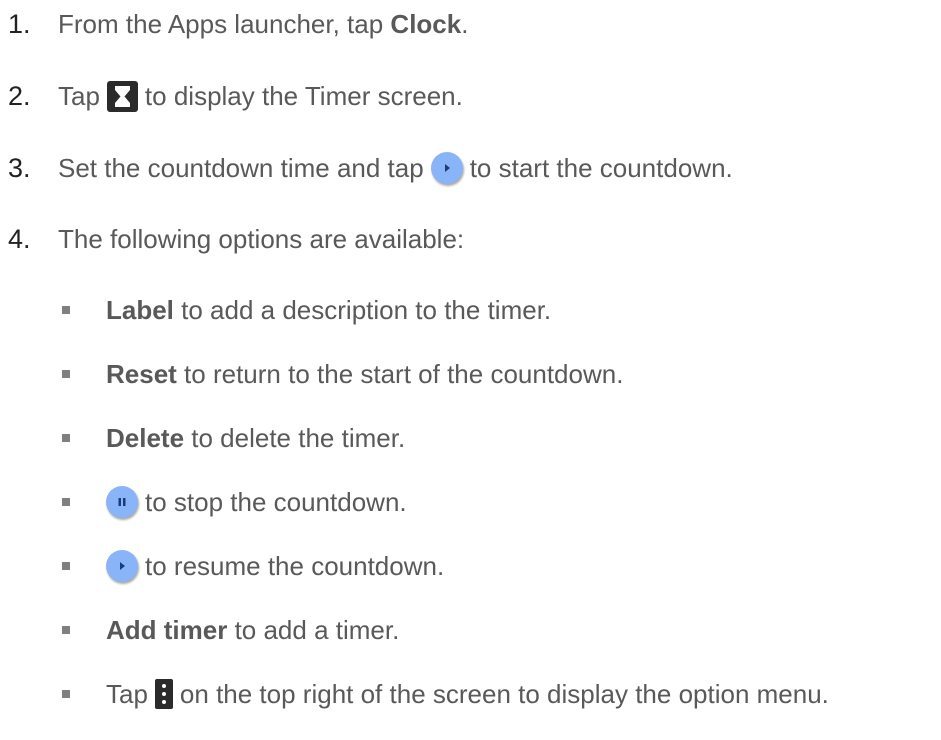  I want to click on option-text-start: Tap, so click(127, 693).